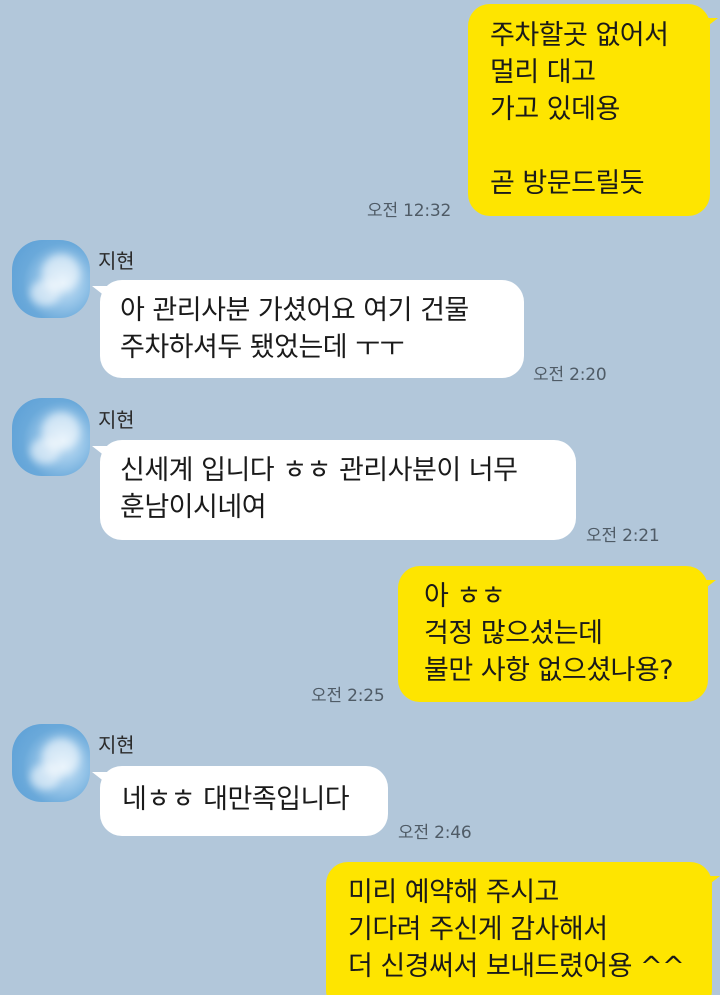 Image resolution: width=720 pixels, height=995 pixels. Describe the element at coordinates (623, 536) in the screenshot. I see `message-time: 오전 2:21` at that location.